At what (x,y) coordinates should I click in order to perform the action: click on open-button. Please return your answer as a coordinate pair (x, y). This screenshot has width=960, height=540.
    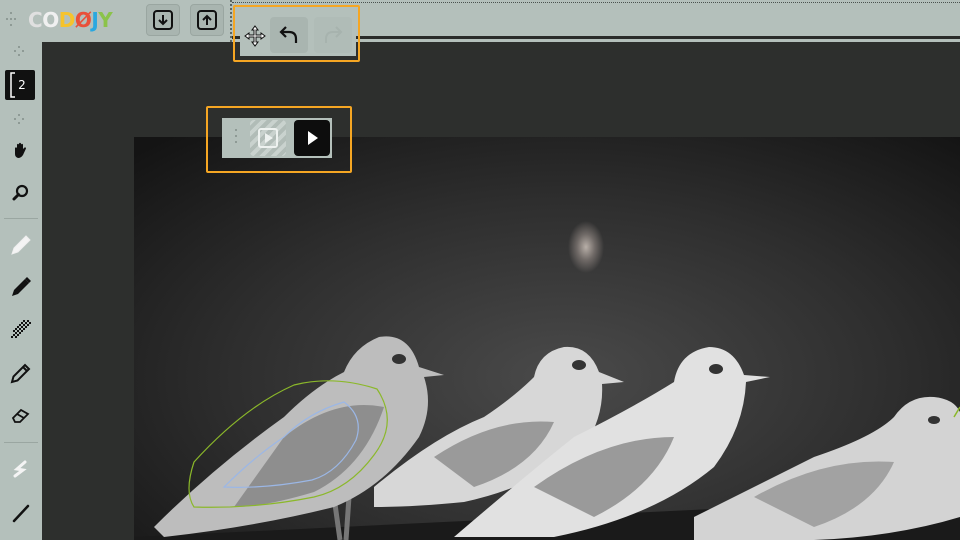
    Looking at the image, I should click on (207, 20).